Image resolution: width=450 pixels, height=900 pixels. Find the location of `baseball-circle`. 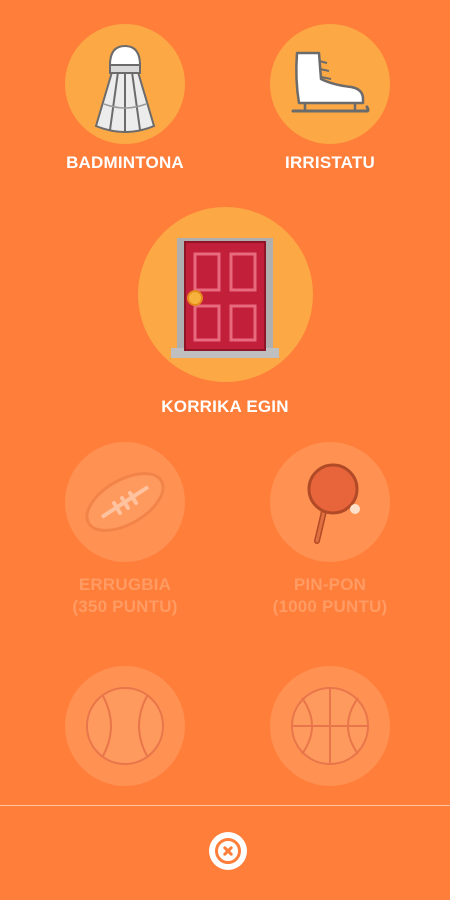

baseball-circle is located at coordinates (125, 726).